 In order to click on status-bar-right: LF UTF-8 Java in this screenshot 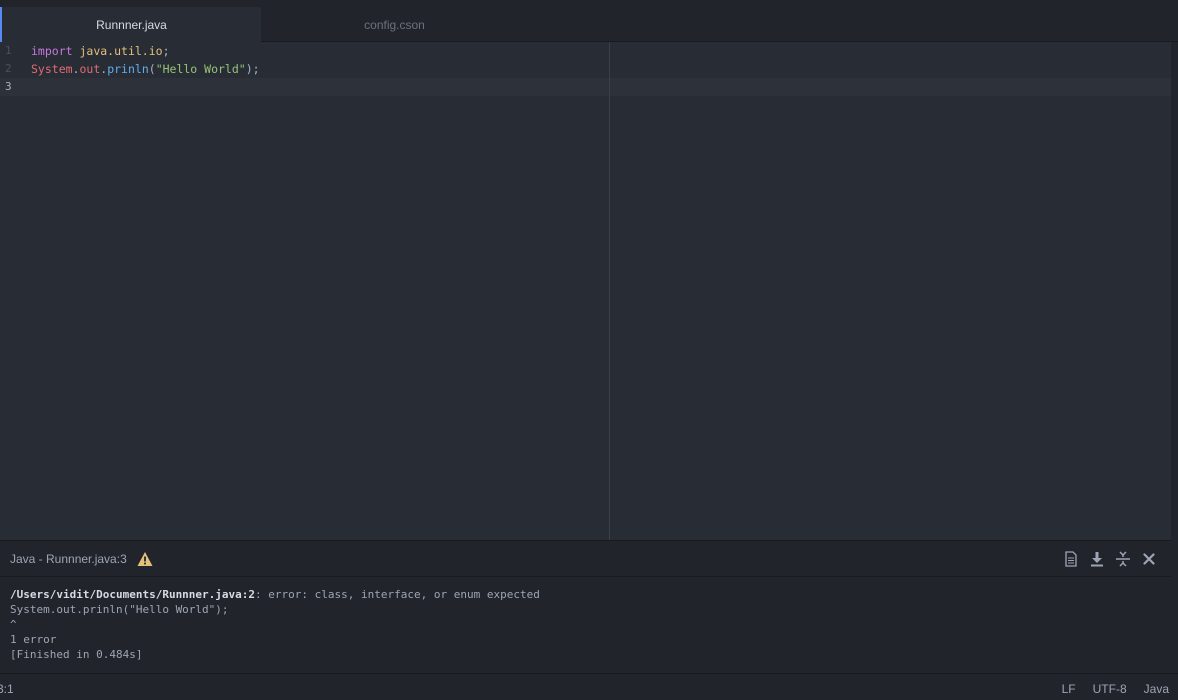, I will do `click(1115, 689)`.